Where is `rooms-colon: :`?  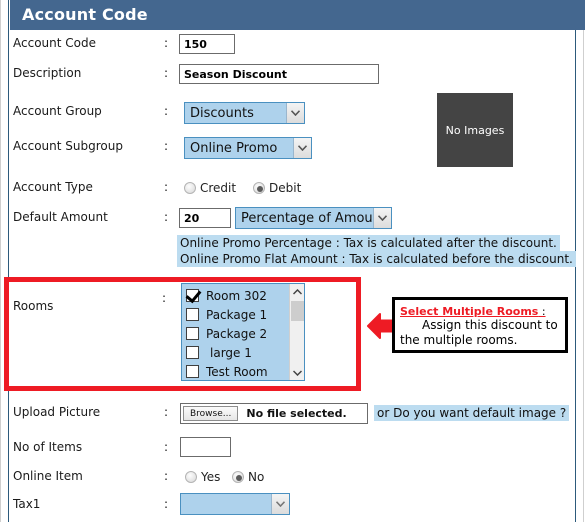 rooms-colon: : is located at coordinates (164, 298).